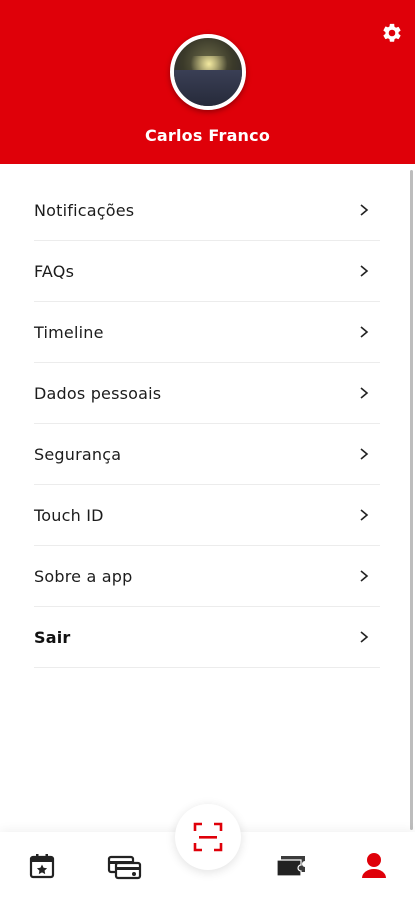 The width and height of the screenshot is (415, 900). I want to click on menu-item-dados-pessoais: Dados pessoais, so click(207, 393).